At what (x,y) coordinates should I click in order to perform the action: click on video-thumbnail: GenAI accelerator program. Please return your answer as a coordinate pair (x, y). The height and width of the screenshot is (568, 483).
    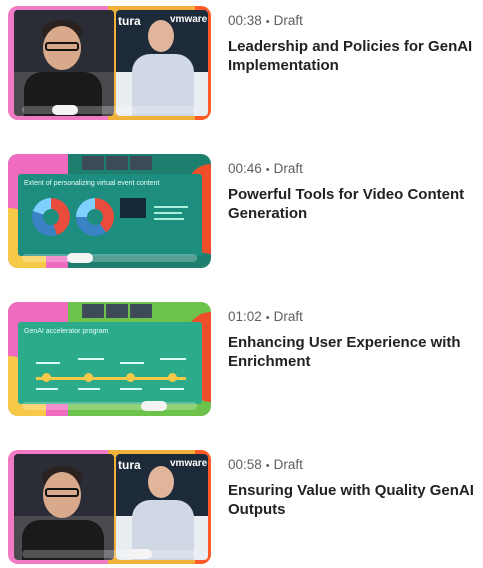
    Looking at the image, I should click on (109, 359).